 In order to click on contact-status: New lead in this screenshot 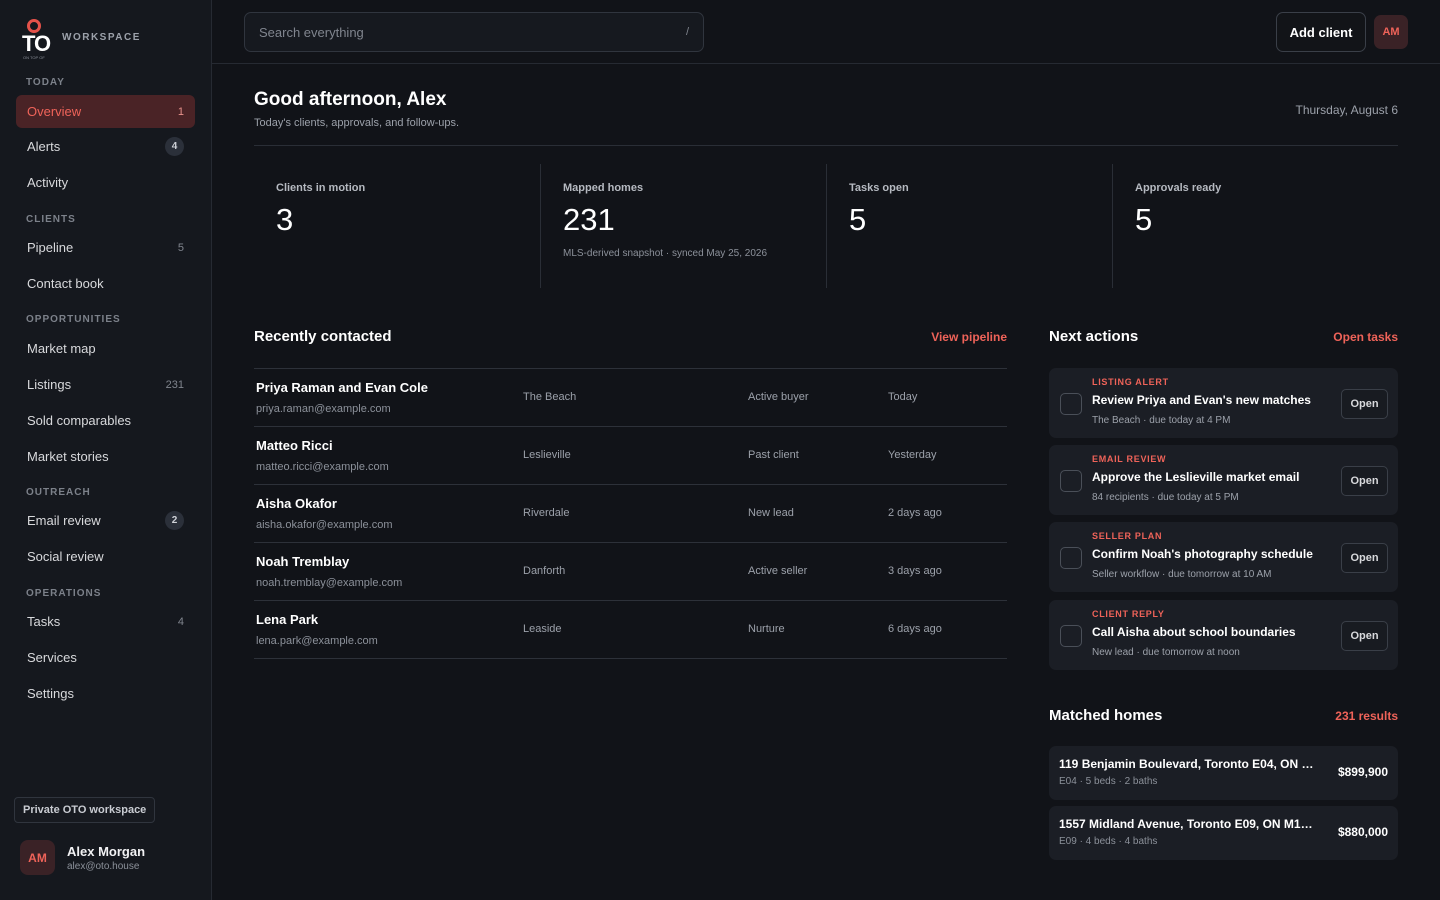, I will do `click(771, 513)`.